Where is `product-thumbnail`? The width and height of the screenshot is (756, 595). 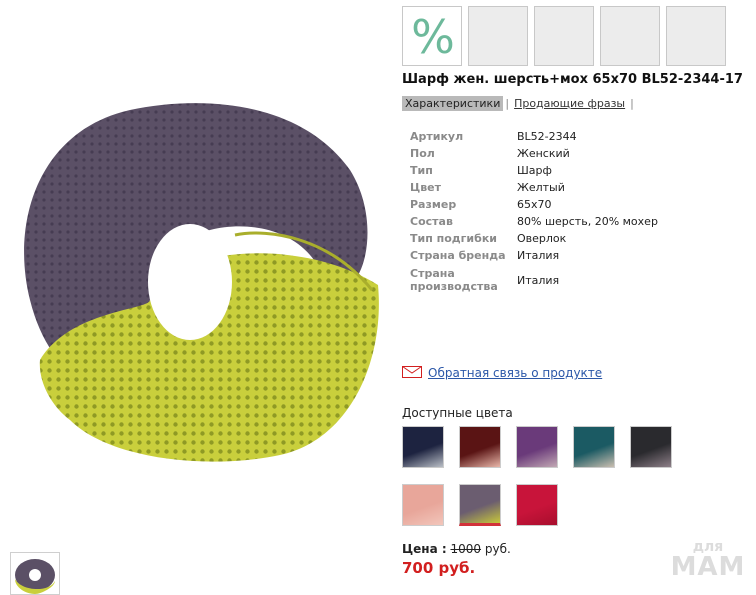 product-thumbnail is located at coordinates (35, 573).